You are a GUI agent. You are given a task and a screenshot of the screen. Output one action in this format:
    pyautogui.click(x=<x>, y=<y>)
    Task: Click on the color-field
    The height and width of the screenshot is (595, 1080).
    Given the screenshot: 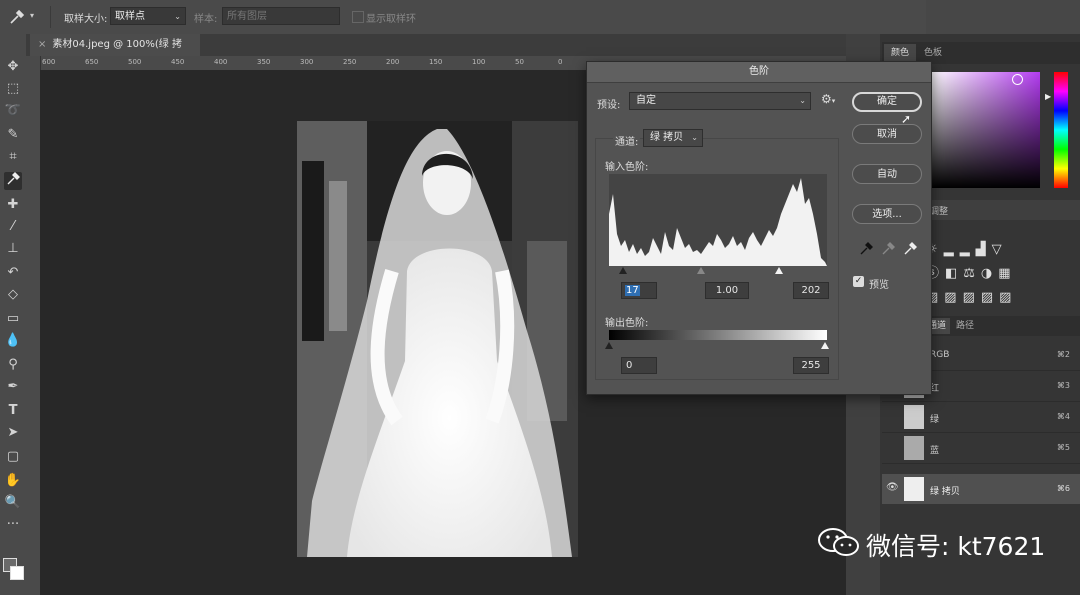 What is the action you would take?
    pyautogui.click(x=985, y=130)
    